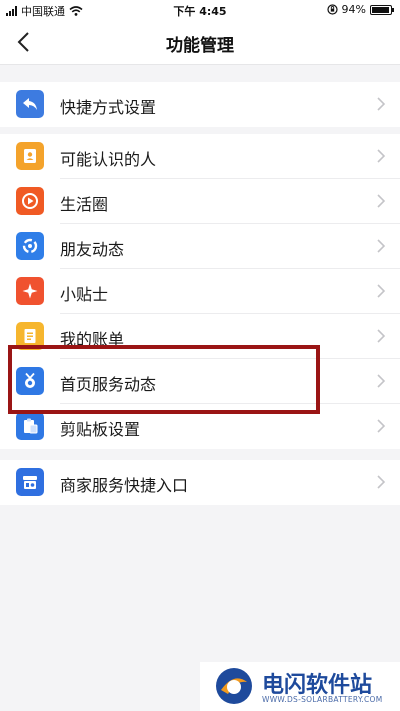 This screenshot has width=400, height=711. I want to click on battery-percent: 94%, so click(353, 9).